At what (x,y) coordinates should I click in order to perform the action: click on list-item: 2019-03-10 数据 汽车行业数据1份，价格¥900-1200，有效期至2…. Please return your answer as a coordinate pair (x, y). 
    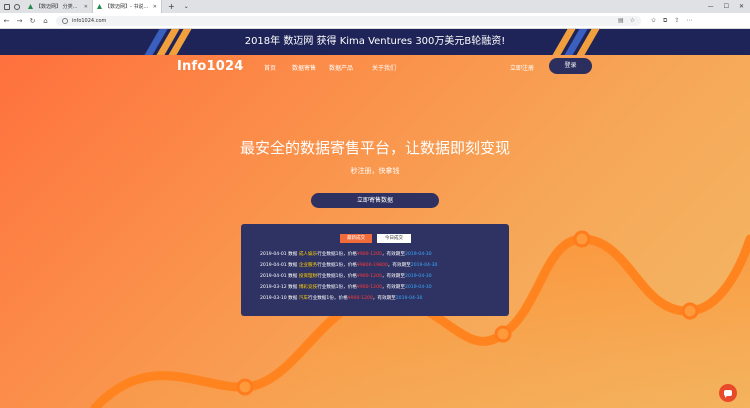
    Looking at the image, I should click on (341, 298).